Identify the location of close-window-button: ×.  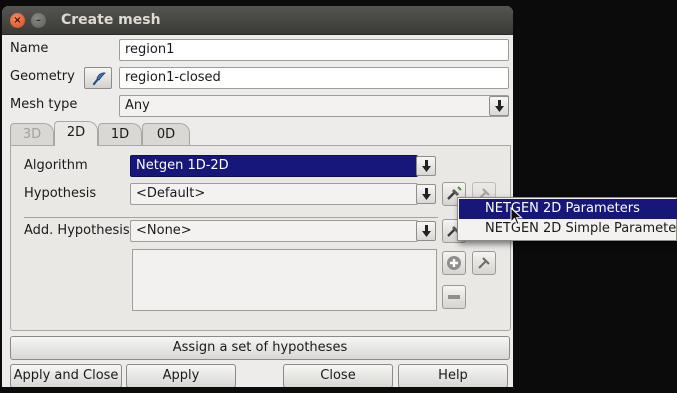
(17, 20).